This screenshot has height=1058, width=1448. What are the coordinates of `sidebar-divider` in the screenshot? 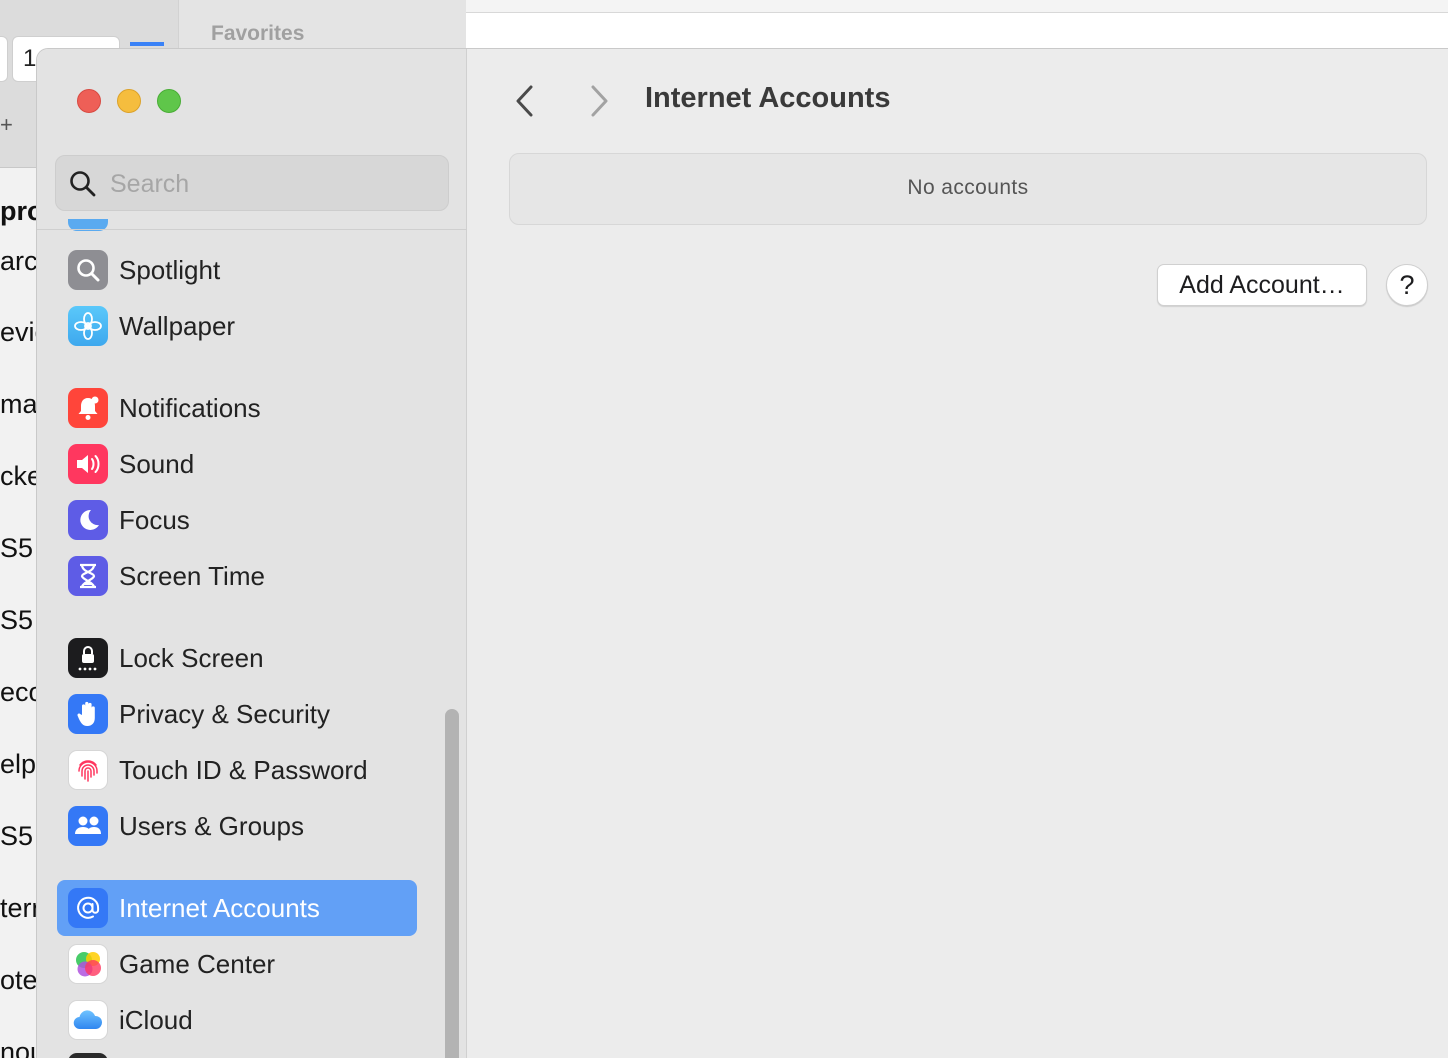 It's located at (252, 229).